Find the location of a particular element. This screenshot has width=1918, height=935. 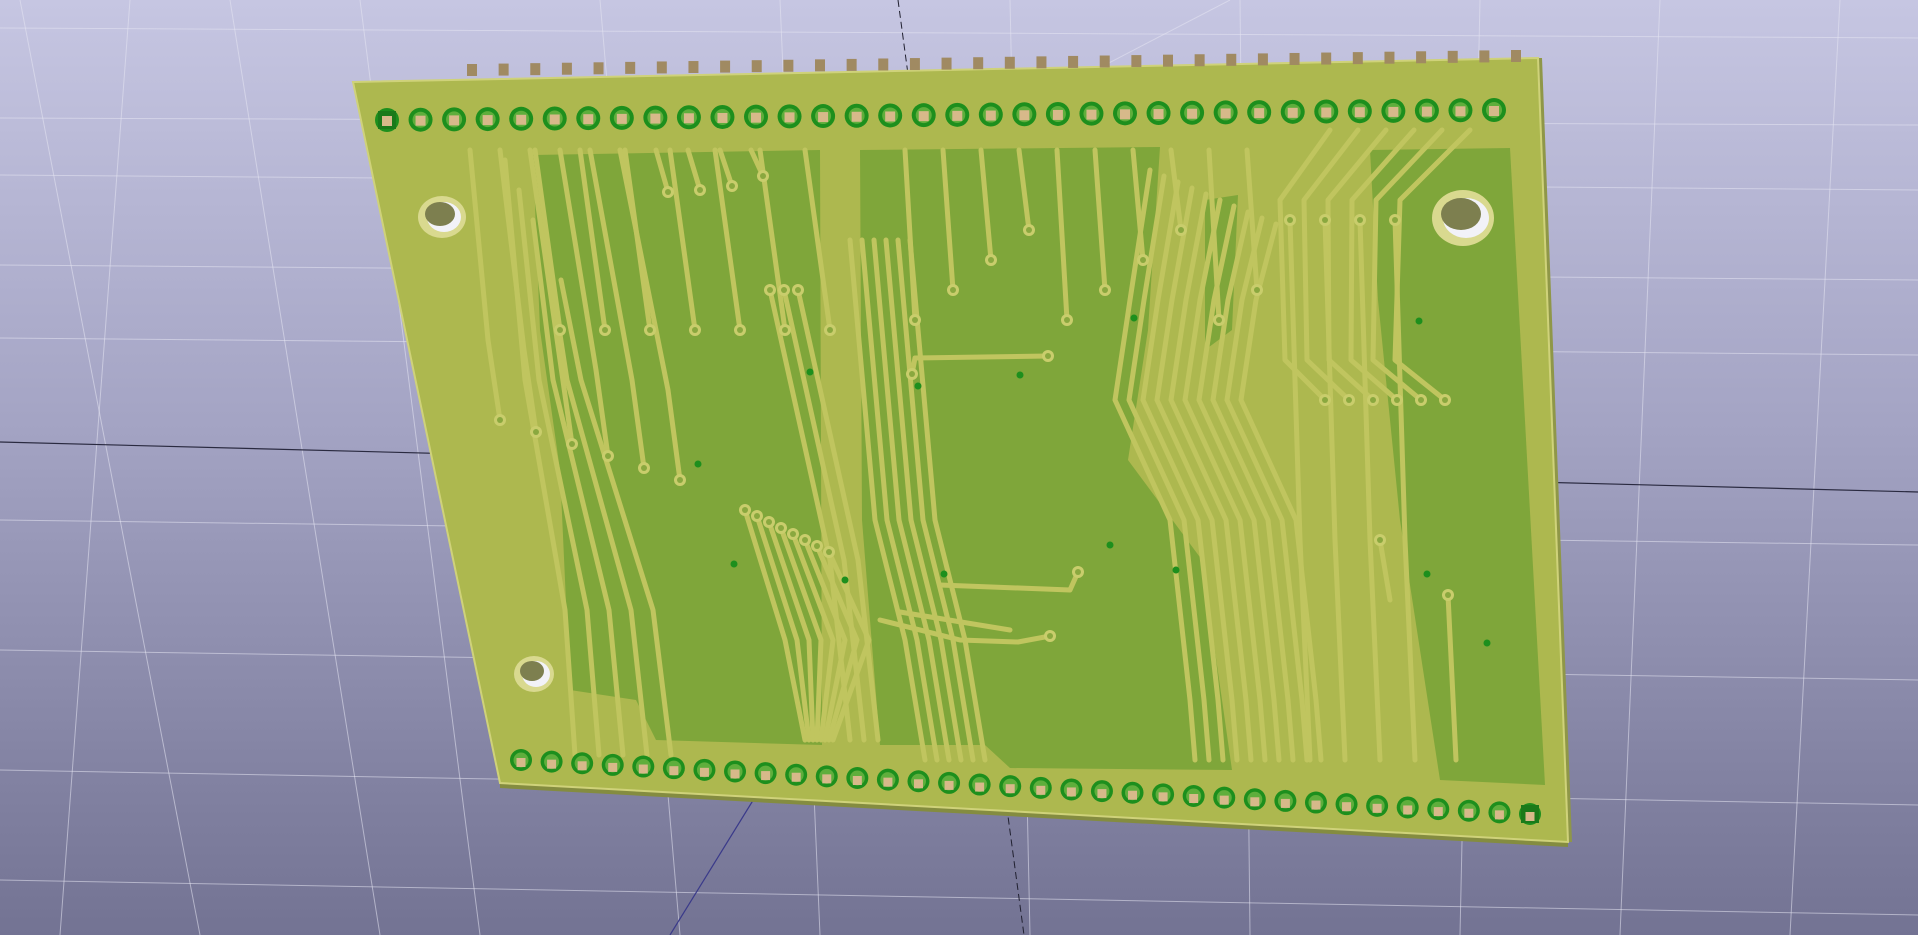

mounting-hole-top-right is located at coordinates (1463, 218).